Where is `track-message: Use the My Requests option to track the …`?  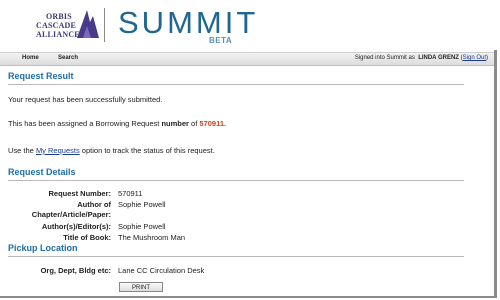
track-message: Use the My Requests option to track the … is located at coordinates (111, 150).